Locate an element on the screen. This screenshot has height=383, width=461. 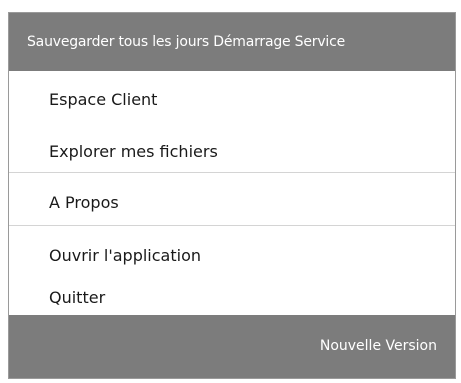
menu-item-a-propos: A Propos is located at coordinates (232, 203).